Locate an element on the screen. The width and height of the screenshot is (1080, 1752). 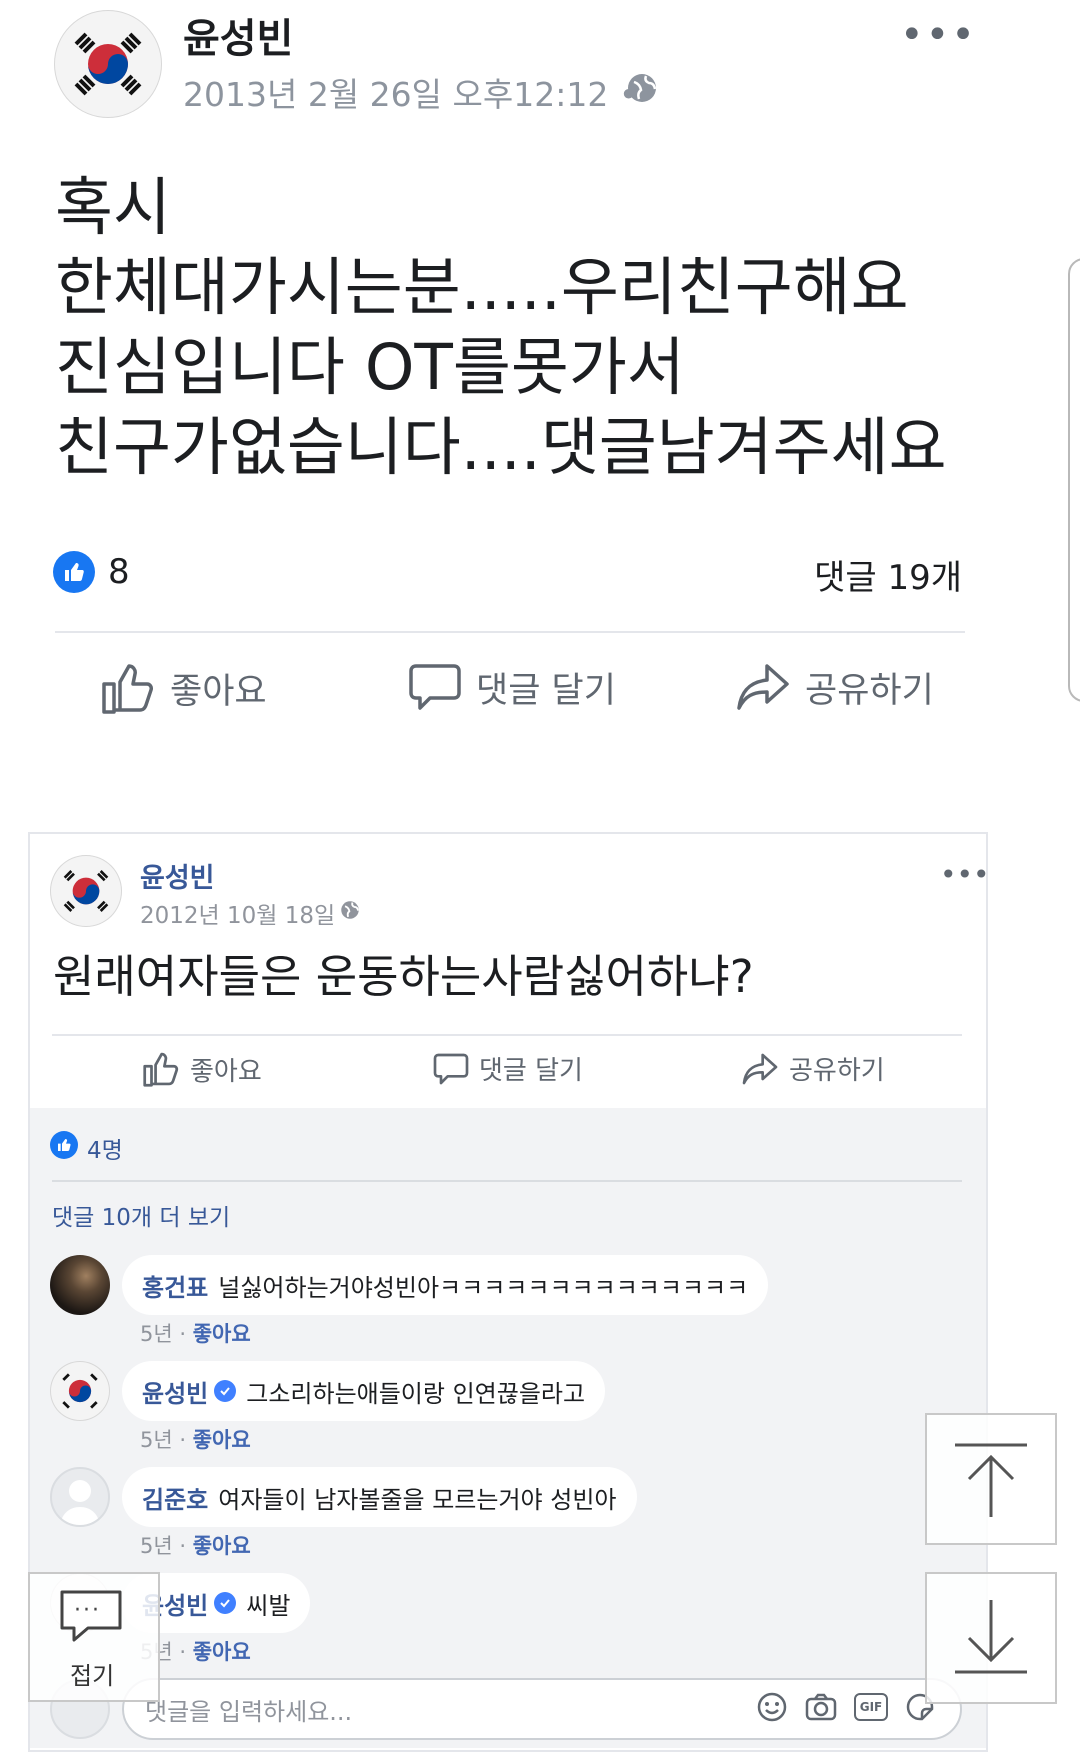
comment-author: 김준호 is located at coordinates (175, 1497).